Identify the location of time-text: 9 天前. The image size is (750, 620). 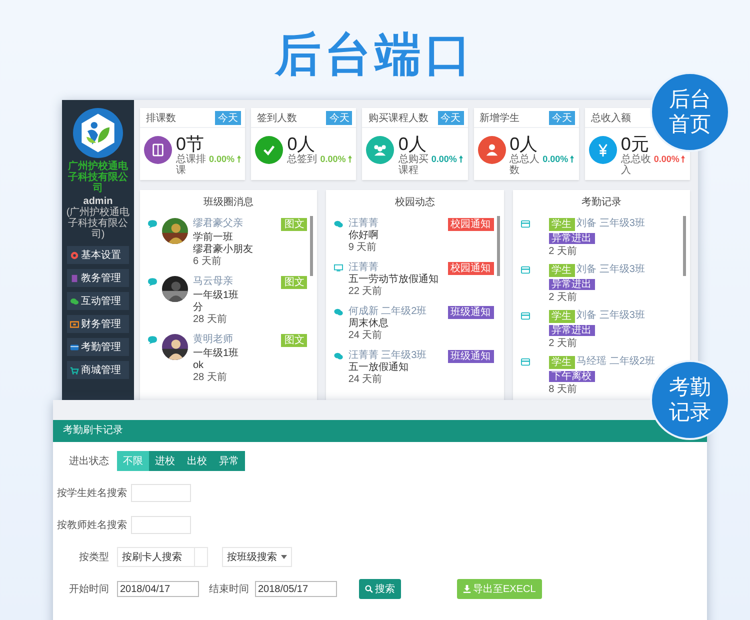
(363, 248).